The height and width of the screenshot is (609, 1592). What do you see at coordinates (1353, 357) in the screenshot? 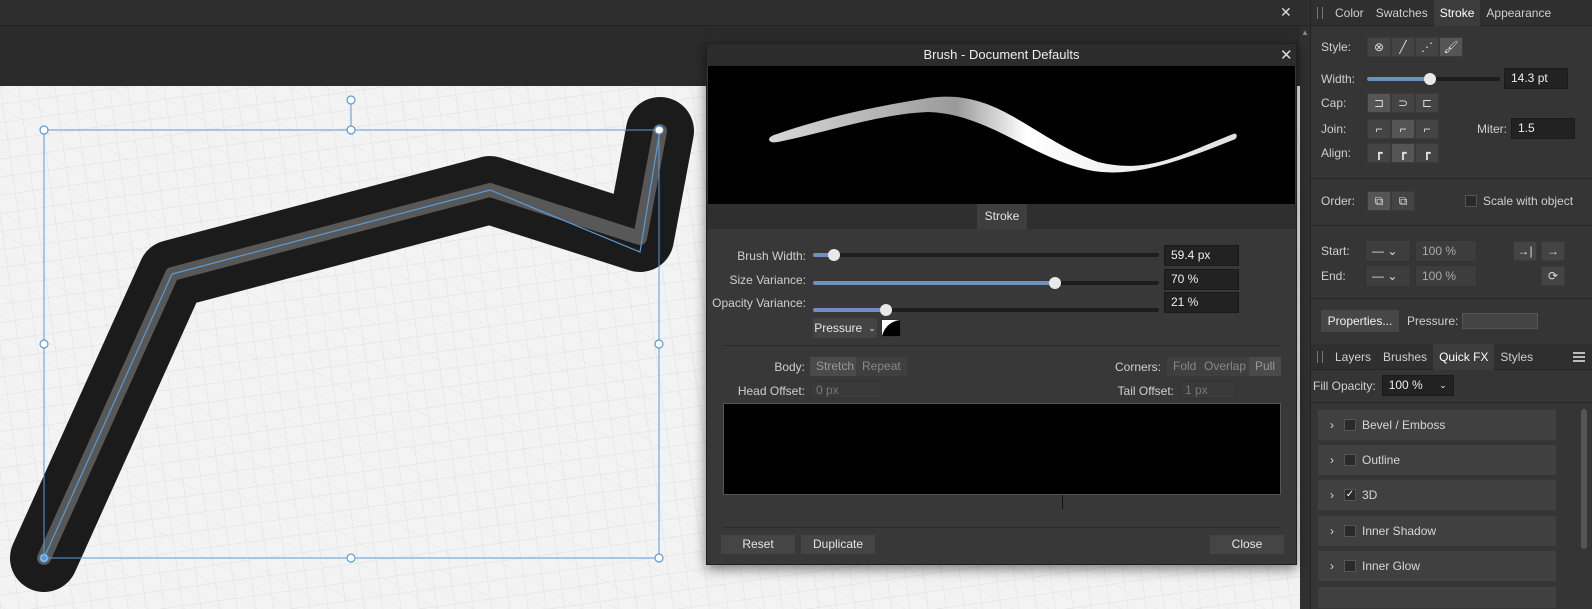
I see `tab-layers: Layers` at bounding box center [1353, 357].